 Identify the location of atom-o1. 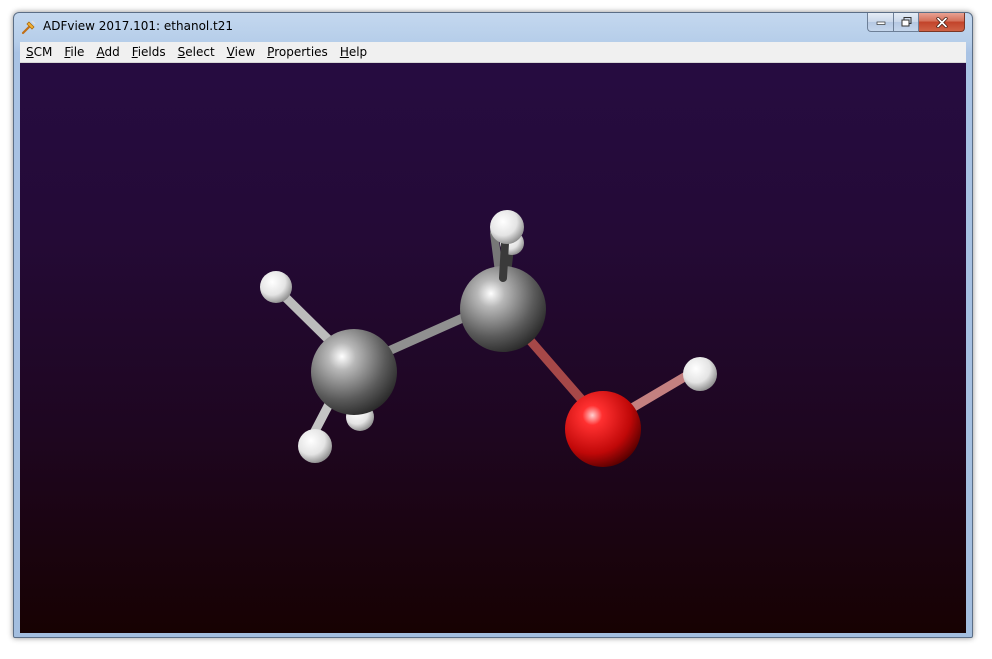
(603, 429).